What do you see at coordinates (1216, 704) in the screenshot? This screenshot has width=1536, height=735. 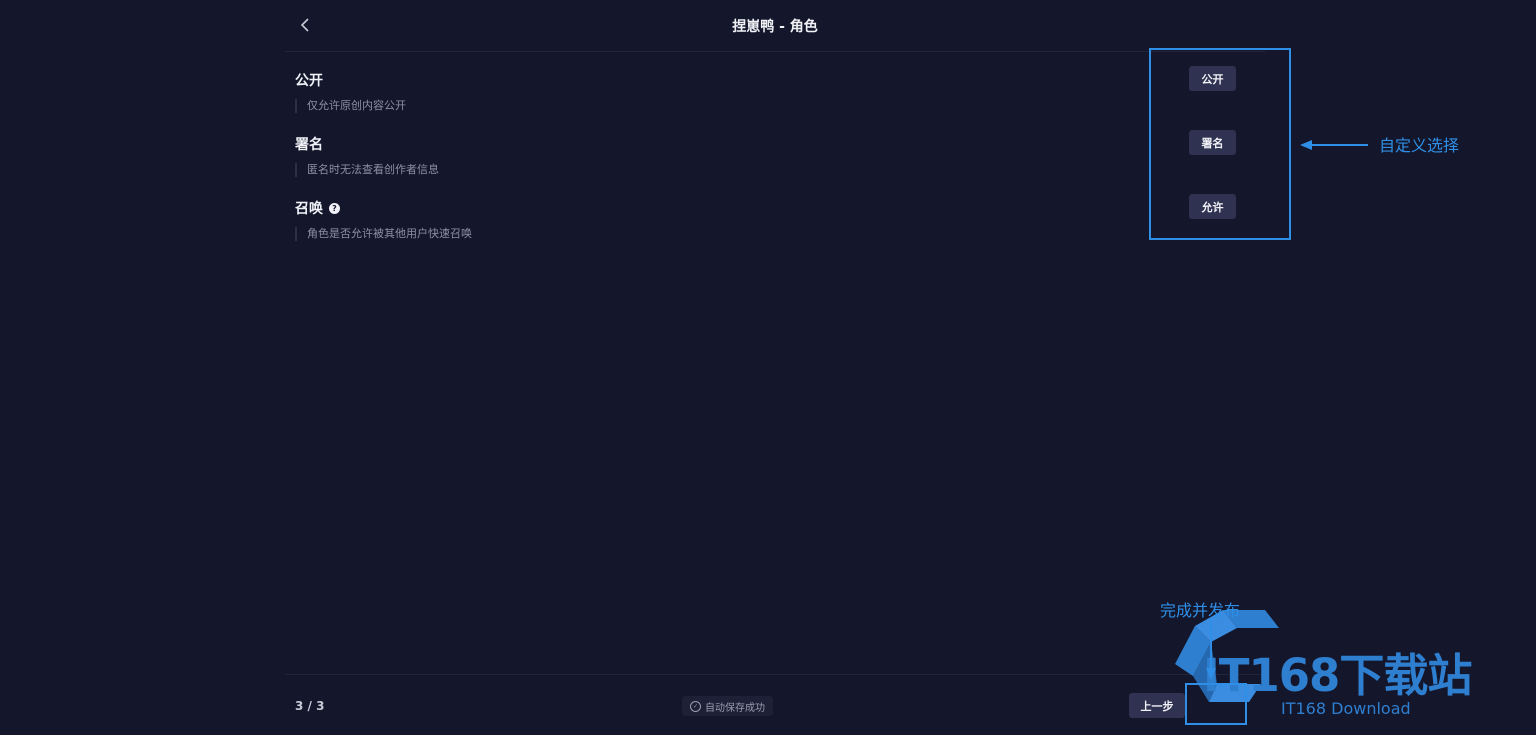 I see `annotation-box-publish` at bounding box center [1216, 704].